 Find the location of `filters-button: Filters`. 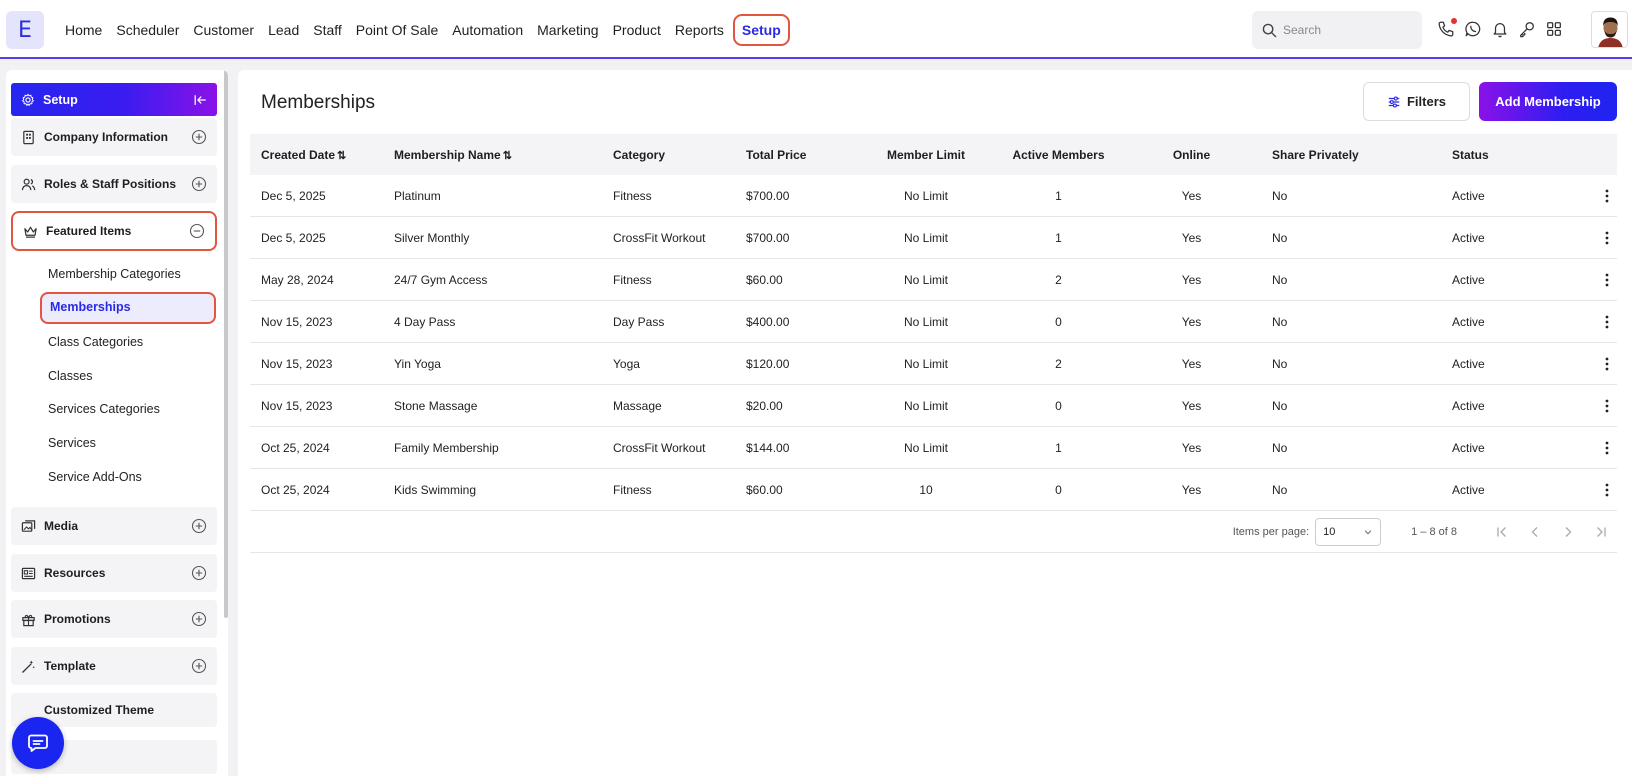

filters-button: Filters is located at coordinates (1416, 101).